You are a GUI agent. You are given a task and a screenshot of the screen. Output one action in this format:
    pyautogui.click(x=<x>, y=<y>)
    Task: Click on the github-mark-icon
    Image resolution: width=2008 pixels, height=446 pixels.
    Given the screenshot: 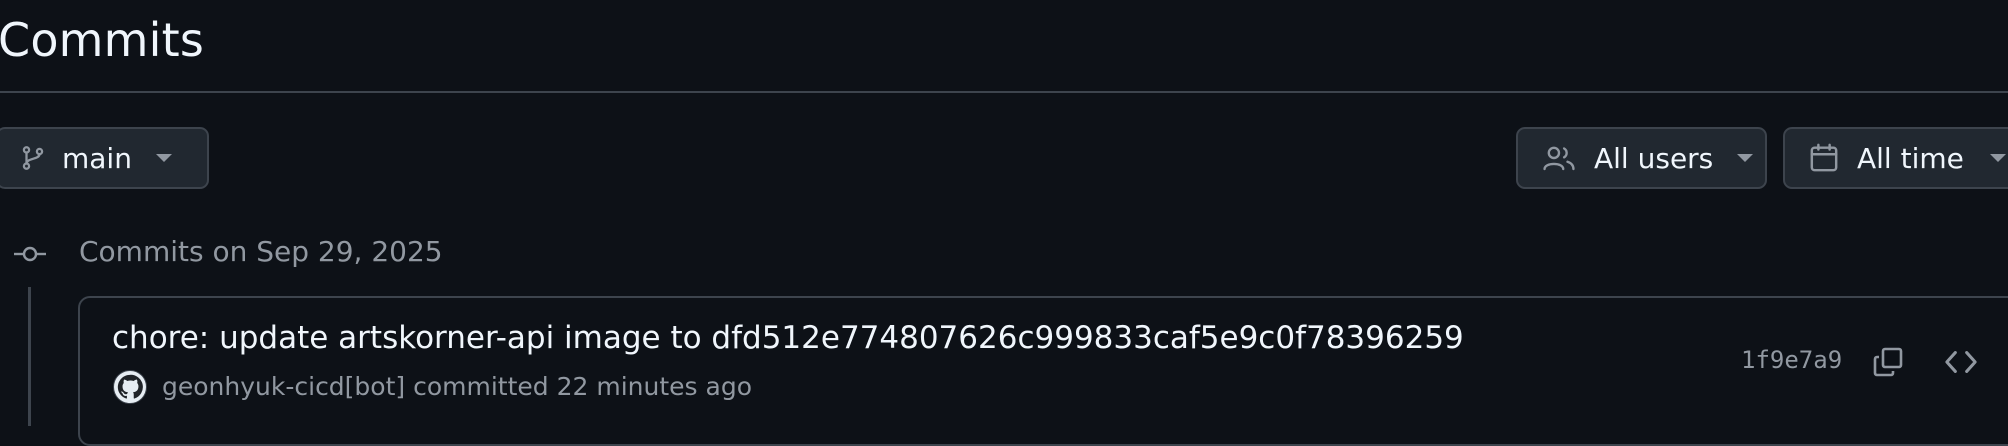 What is the action you would take?
    pyautogui.click(x=130, y=386)
    